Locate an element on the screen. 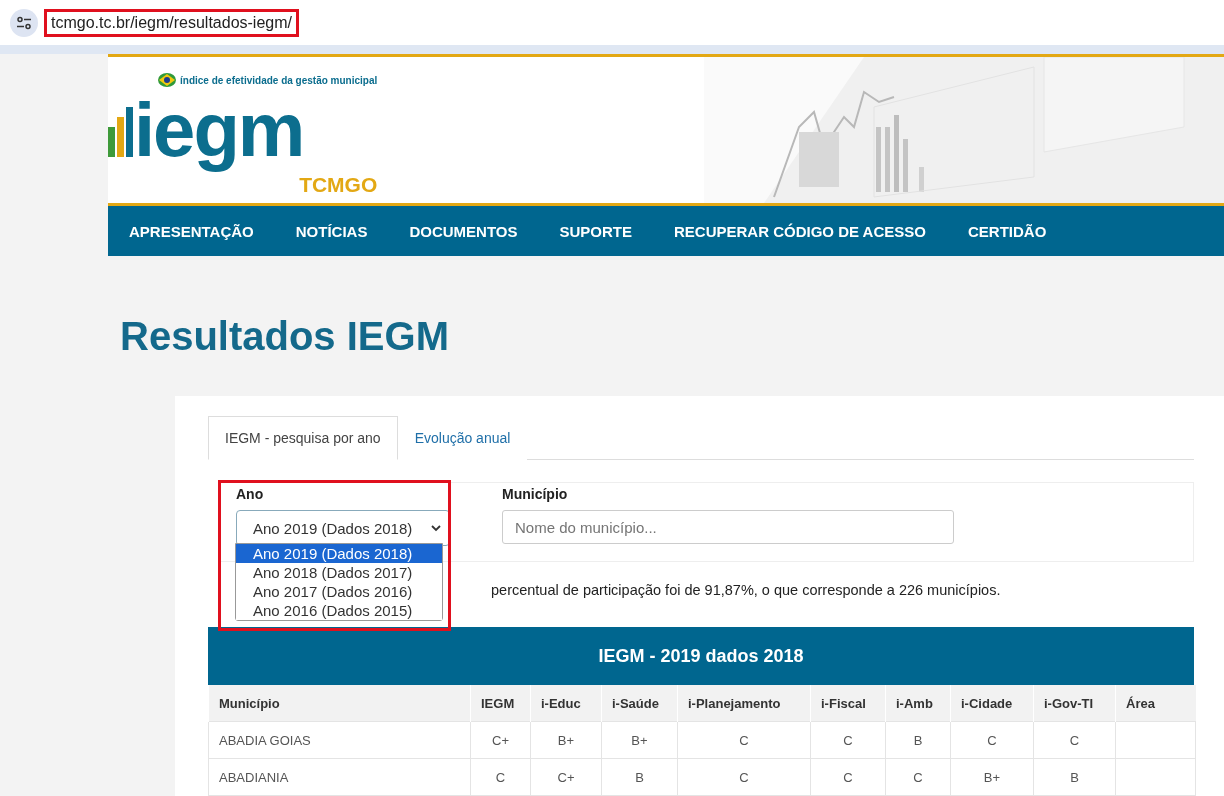 This screenshot has width=1224, height=796. logo-wordmark: iegm is located at coordinates (219, 130).